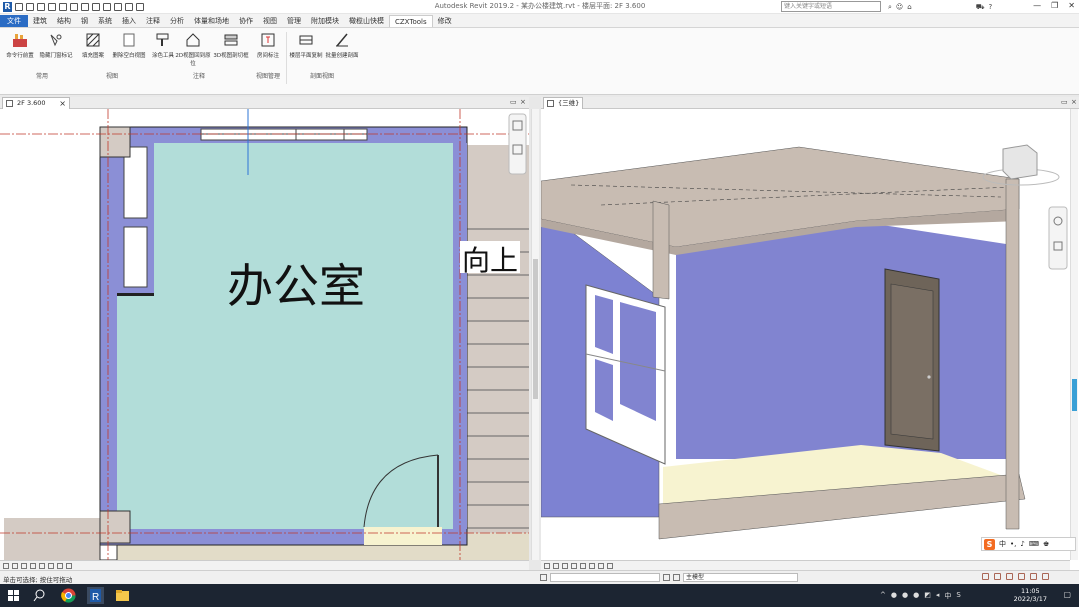  What do you see at coordinates (85, 7) in the screenshot?
I see `measure-icon` at bounding box center [85, 7].